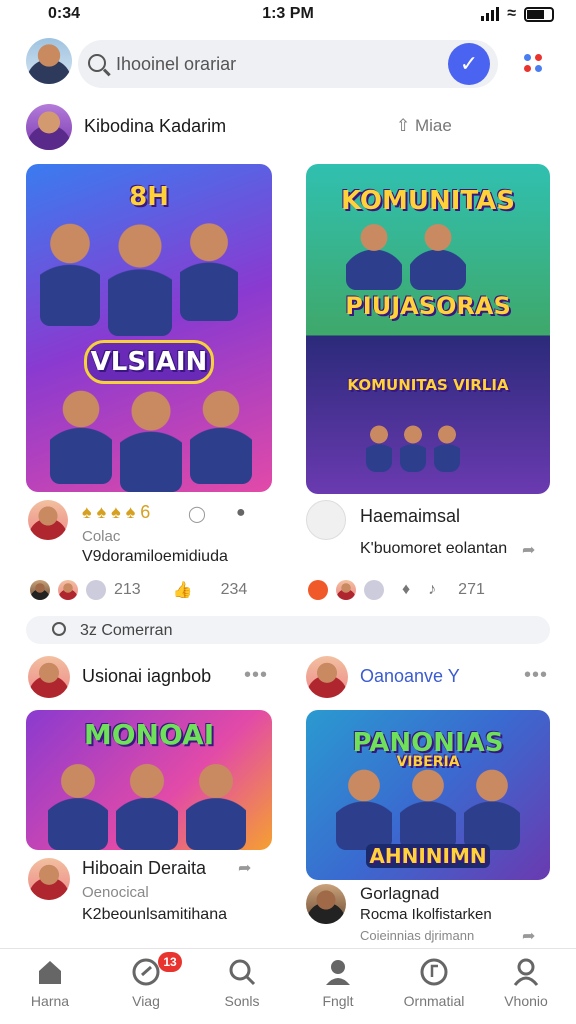 The height and width of the screenshot is (1024, 576). Describe the element at coordinates (433, 125) in the screenshot. I see `follow-label: Miae` at that location.